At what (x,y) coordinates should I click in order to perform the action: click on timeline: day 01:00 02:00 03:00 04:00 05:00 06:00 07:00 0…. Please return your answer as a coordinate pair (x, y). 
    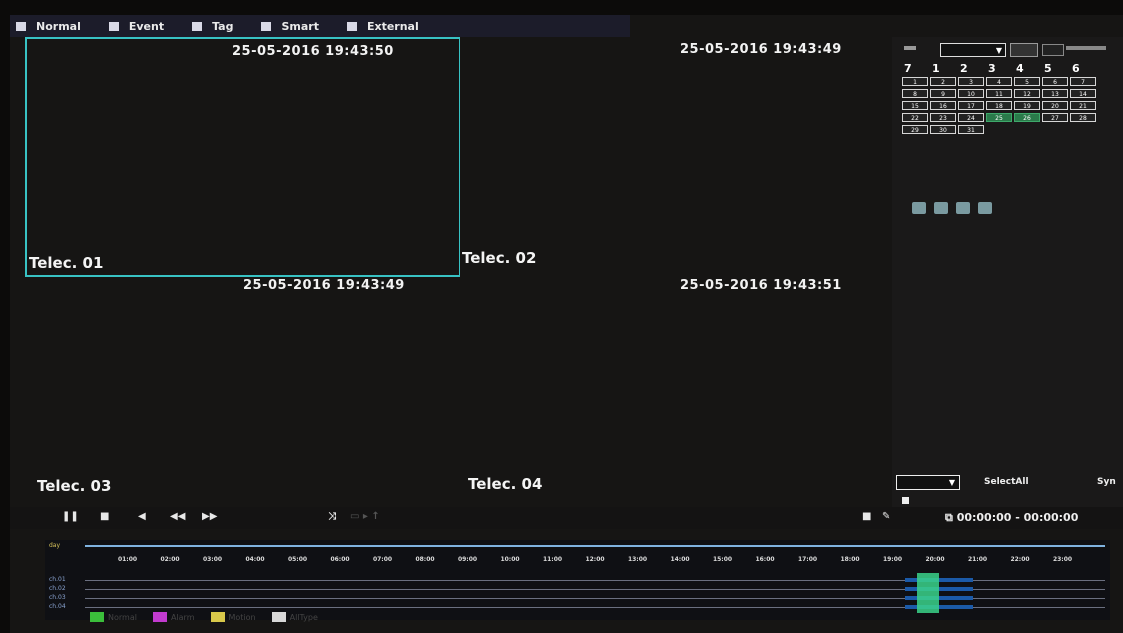
    Looking at the image, I should click on (577, 580).